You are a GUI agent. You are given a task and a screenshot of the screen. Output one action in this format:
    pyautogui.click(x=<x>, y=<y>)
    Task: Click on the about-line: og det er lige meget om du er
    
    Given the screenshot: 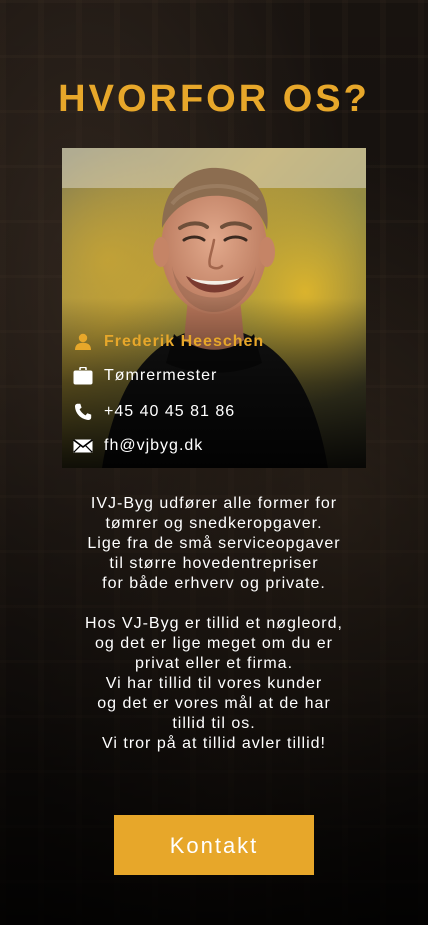 What is the action you would take?
    pyautogui.click(x=213, y=643)
    